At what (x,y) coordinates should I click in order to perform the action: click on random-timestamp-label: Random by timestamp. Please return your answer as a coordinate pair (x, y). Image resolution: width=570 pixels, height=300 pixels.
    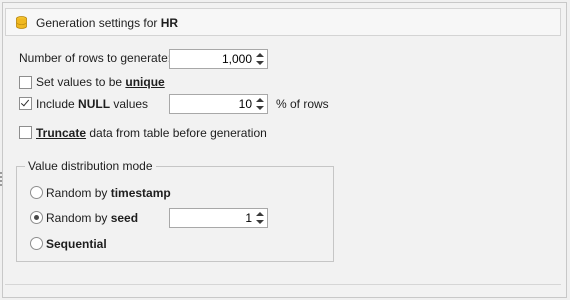
    Looking at the image, I should click on (108, 193).